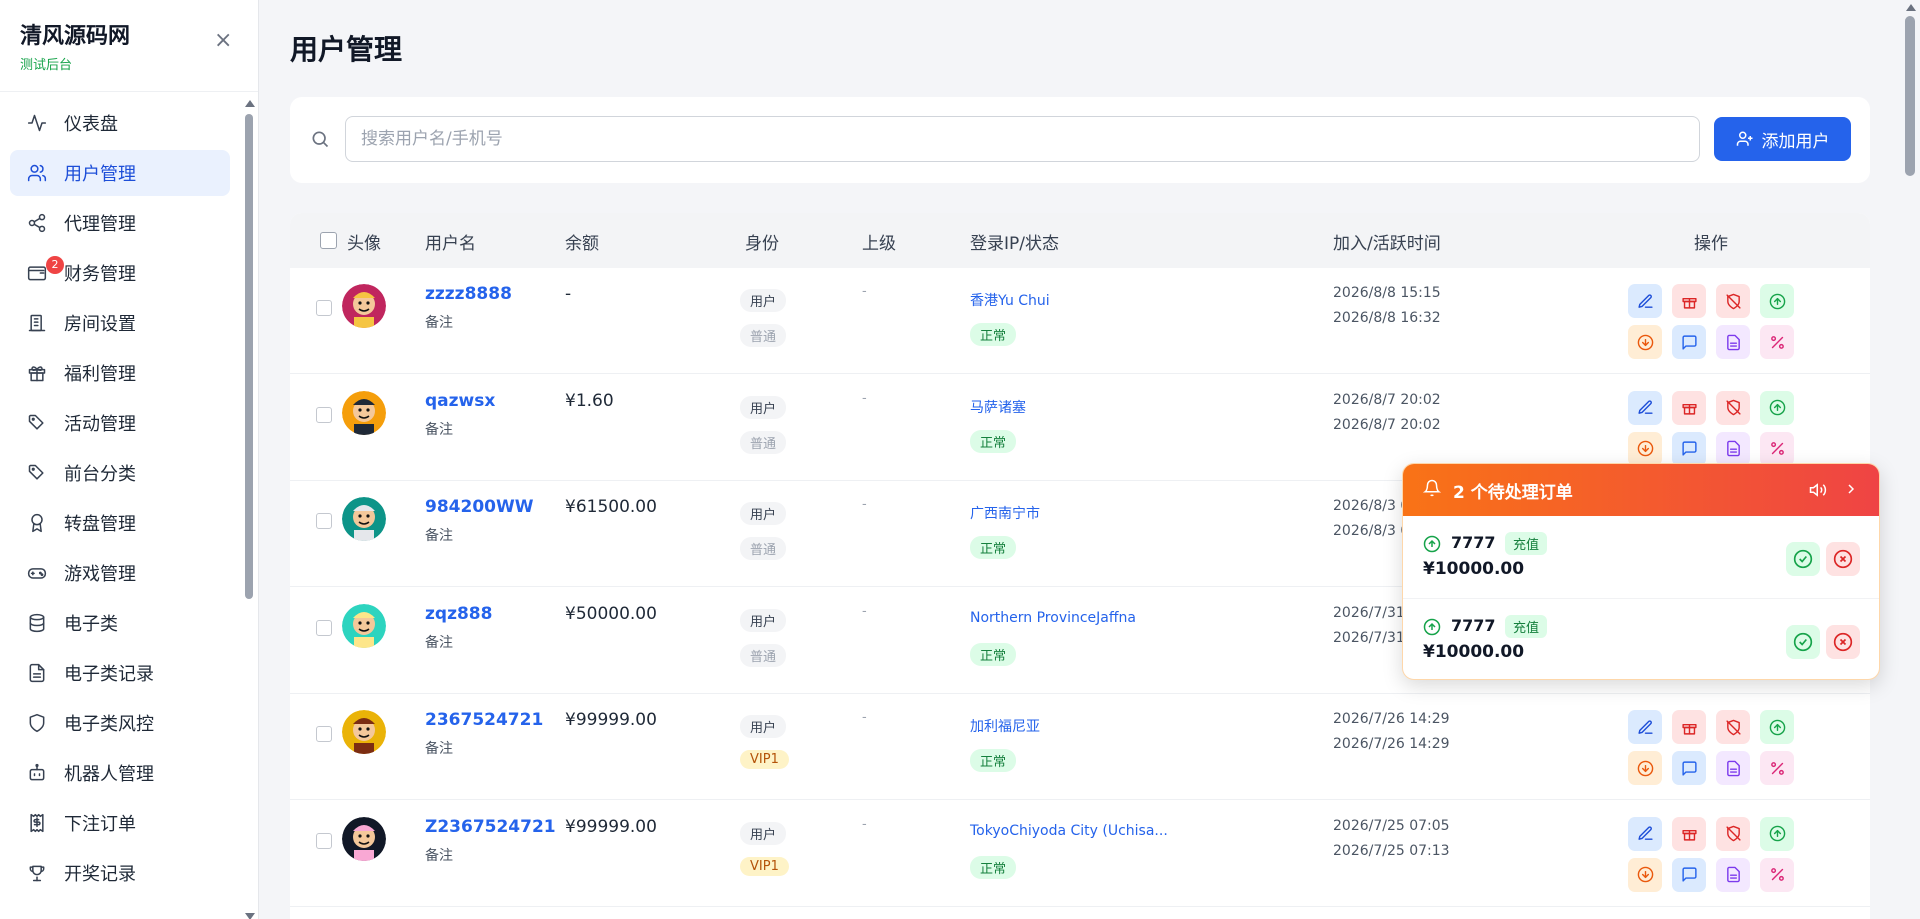 The image size is (1920, 919). Describe the element at coordinates (223, 41) in the screenshot. I see `close-icon: ×` at that location.